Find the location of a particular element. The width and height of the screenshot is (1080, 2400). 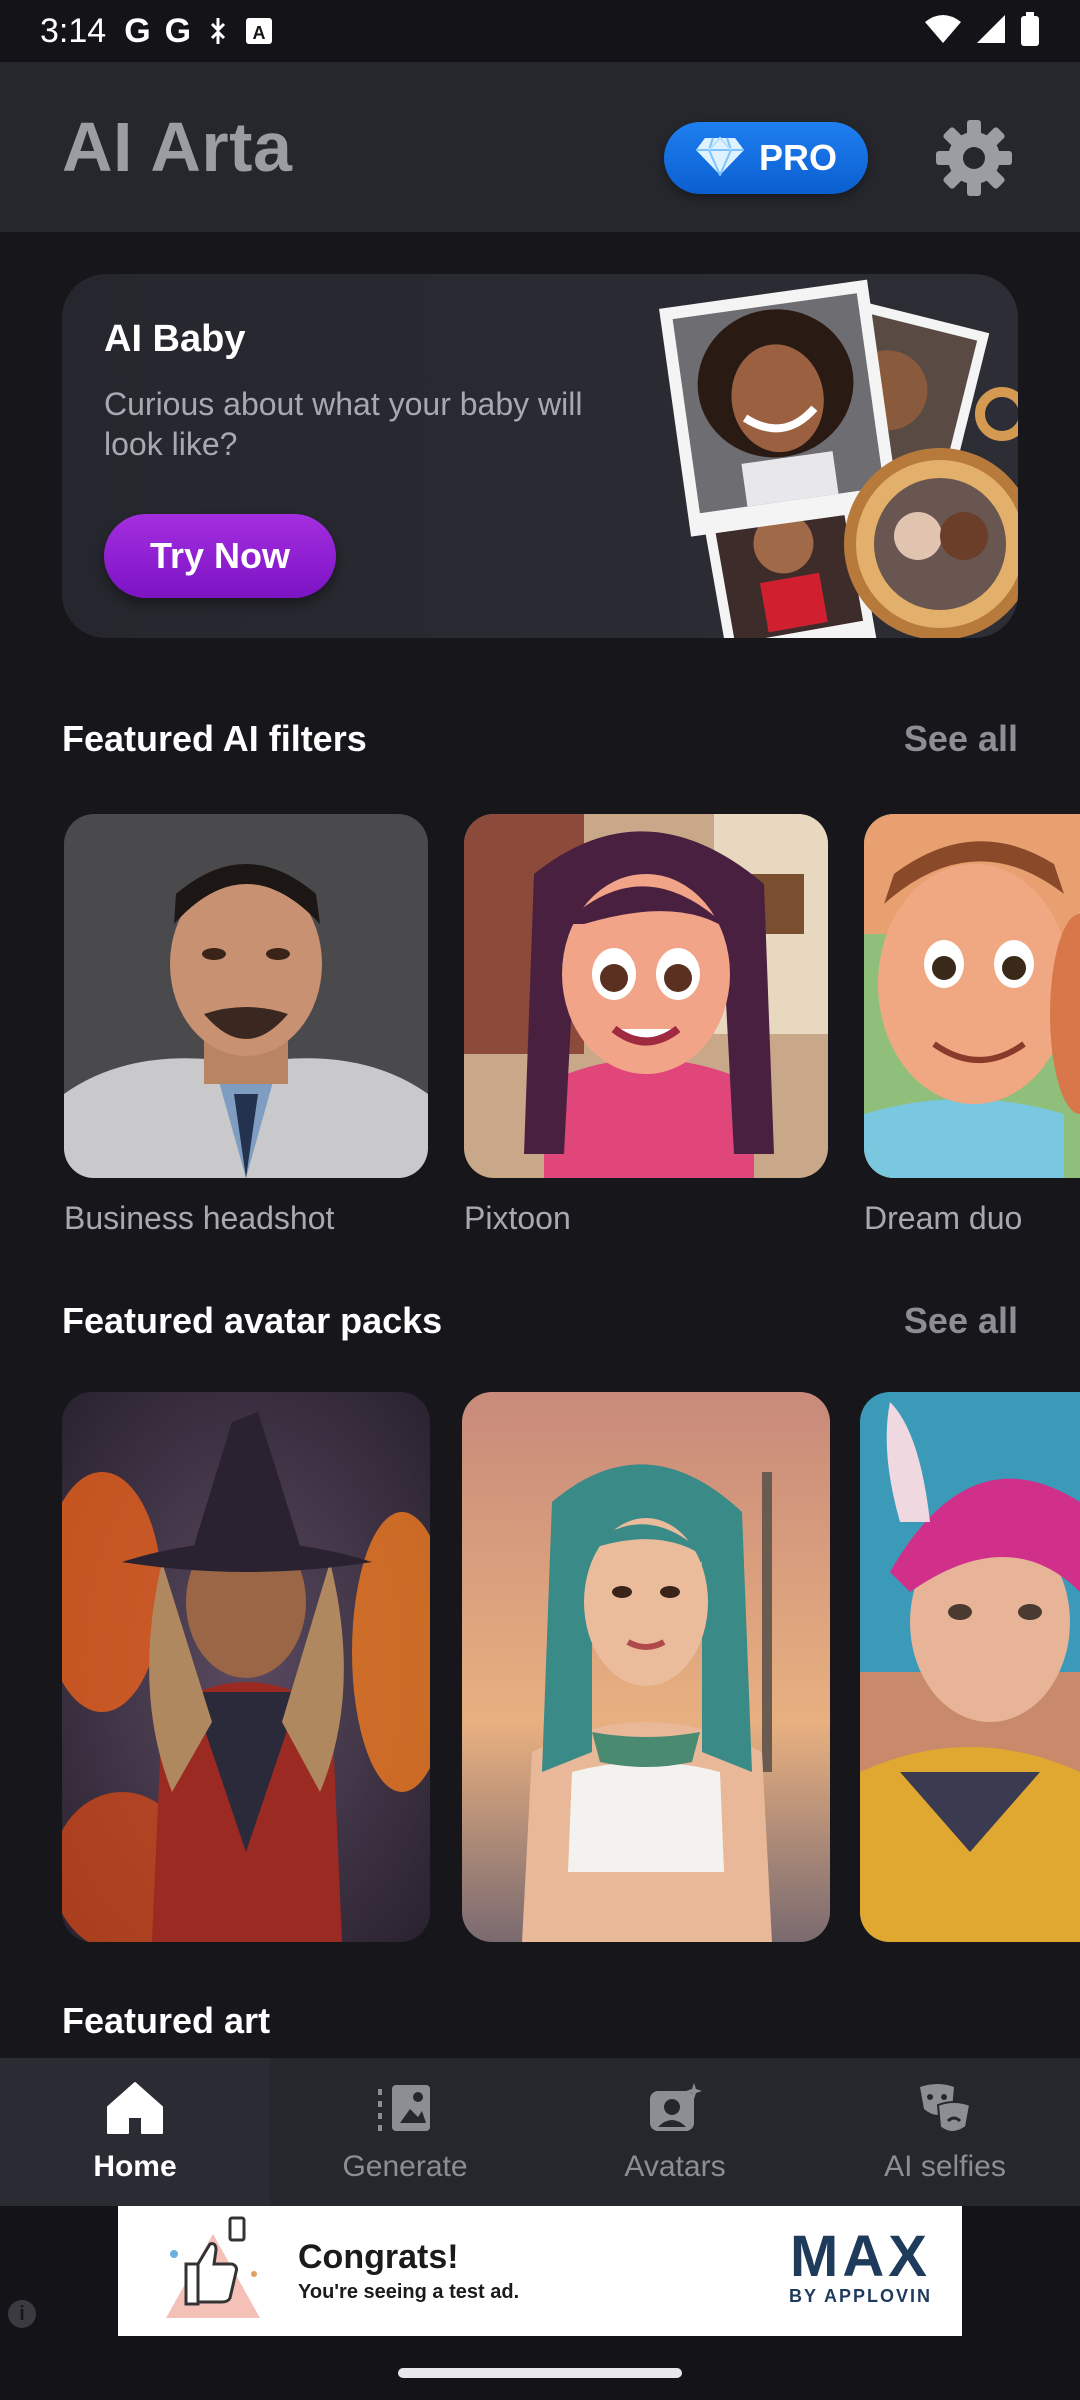

promo-title: AI Baby is located at coordinates (175, 339).